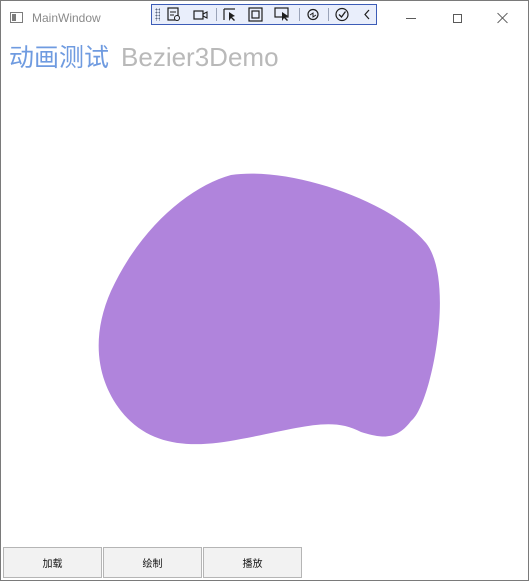 The width and height of the screenshot is (529, 581). I want to click on maximize-button, so click(457, 18).